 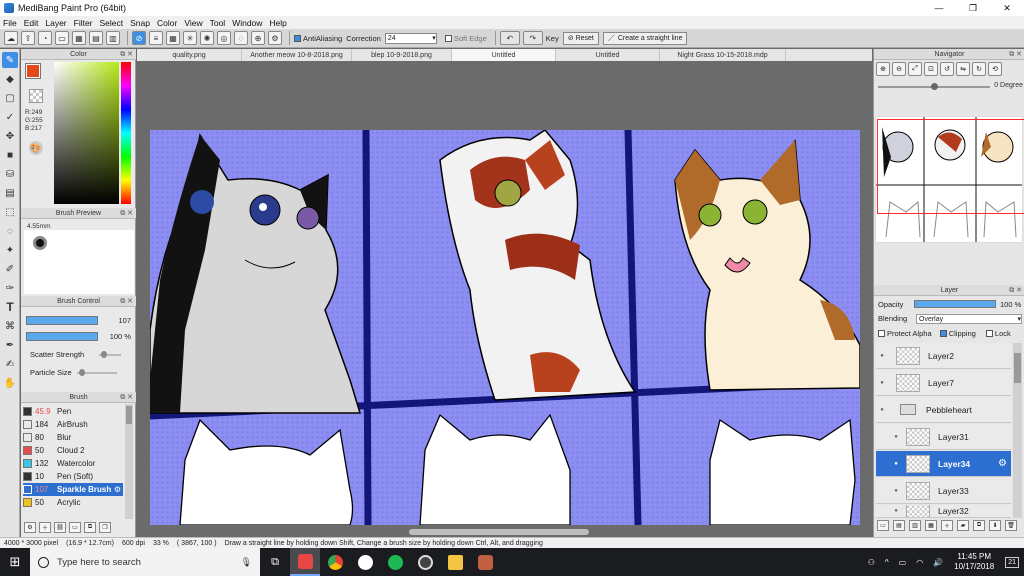 What do you see at coordinates (10, 212) in the screenshot?
I see `select-tool-icon: ⬚` at bounding box center [10, 212].